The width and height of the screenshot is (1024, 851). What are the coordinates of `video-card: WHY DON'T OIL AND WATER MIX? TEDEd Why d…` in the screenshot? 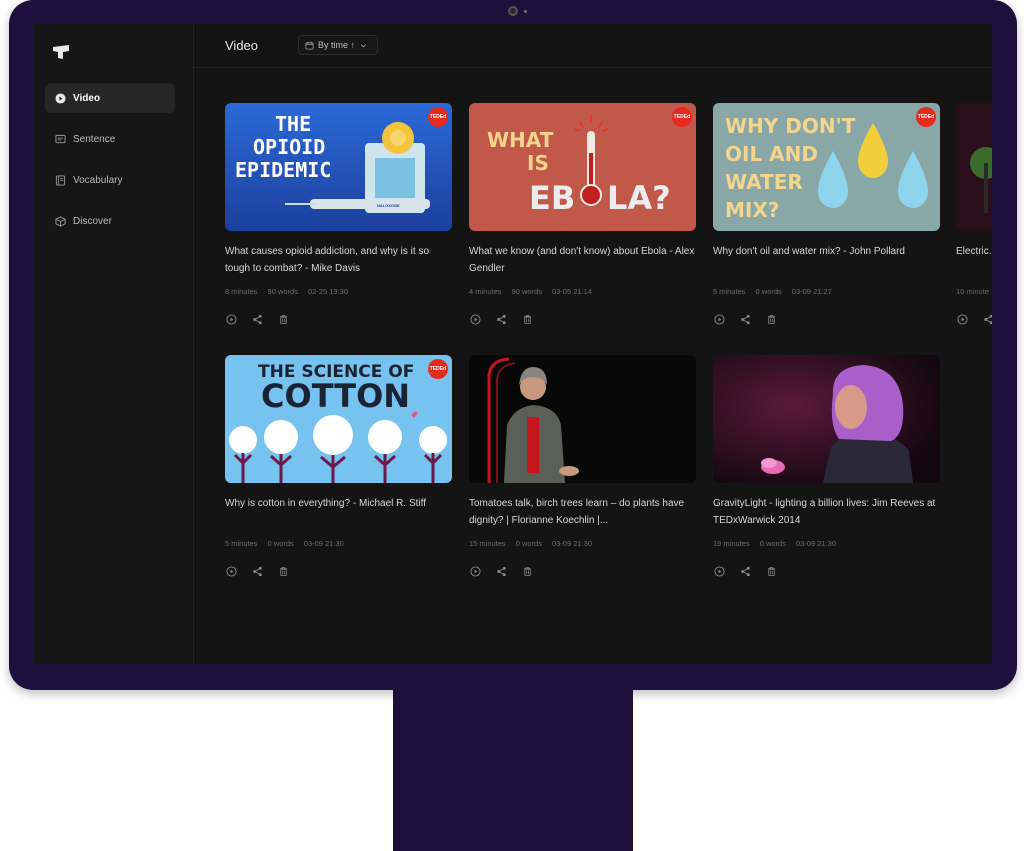 It's located at (826, 214).